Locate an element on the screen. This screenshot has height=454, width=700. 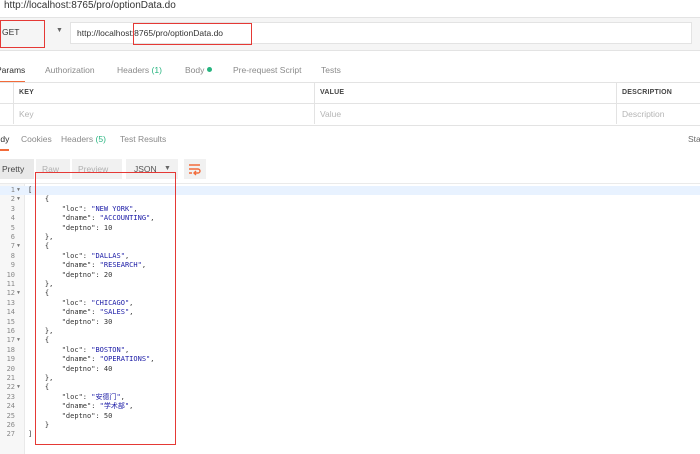
code-token: [ is located at coordinates (30, 190).